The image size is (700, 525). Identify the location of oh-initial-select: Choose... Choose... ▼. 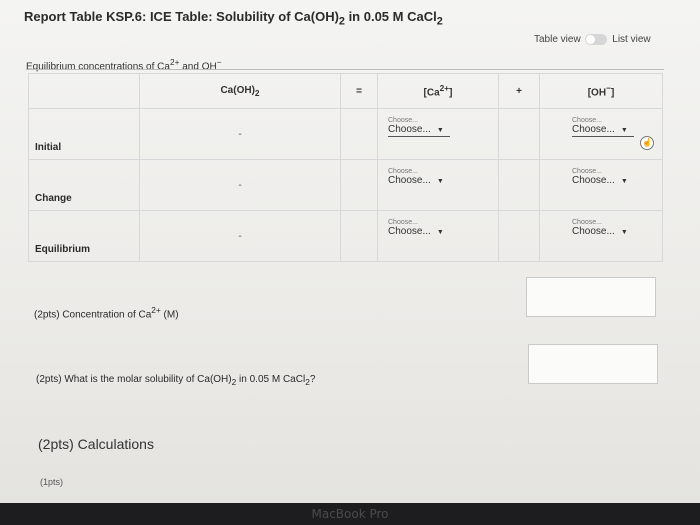
(603, 127).